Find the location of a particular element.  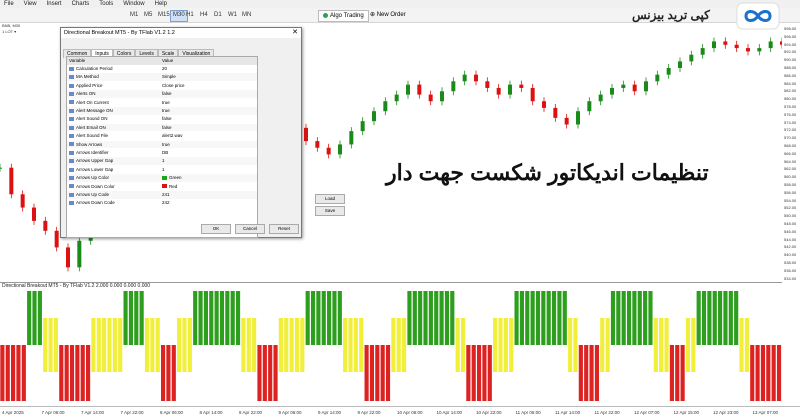

price-tick: 548.00 is located at coordinates (790, 223).